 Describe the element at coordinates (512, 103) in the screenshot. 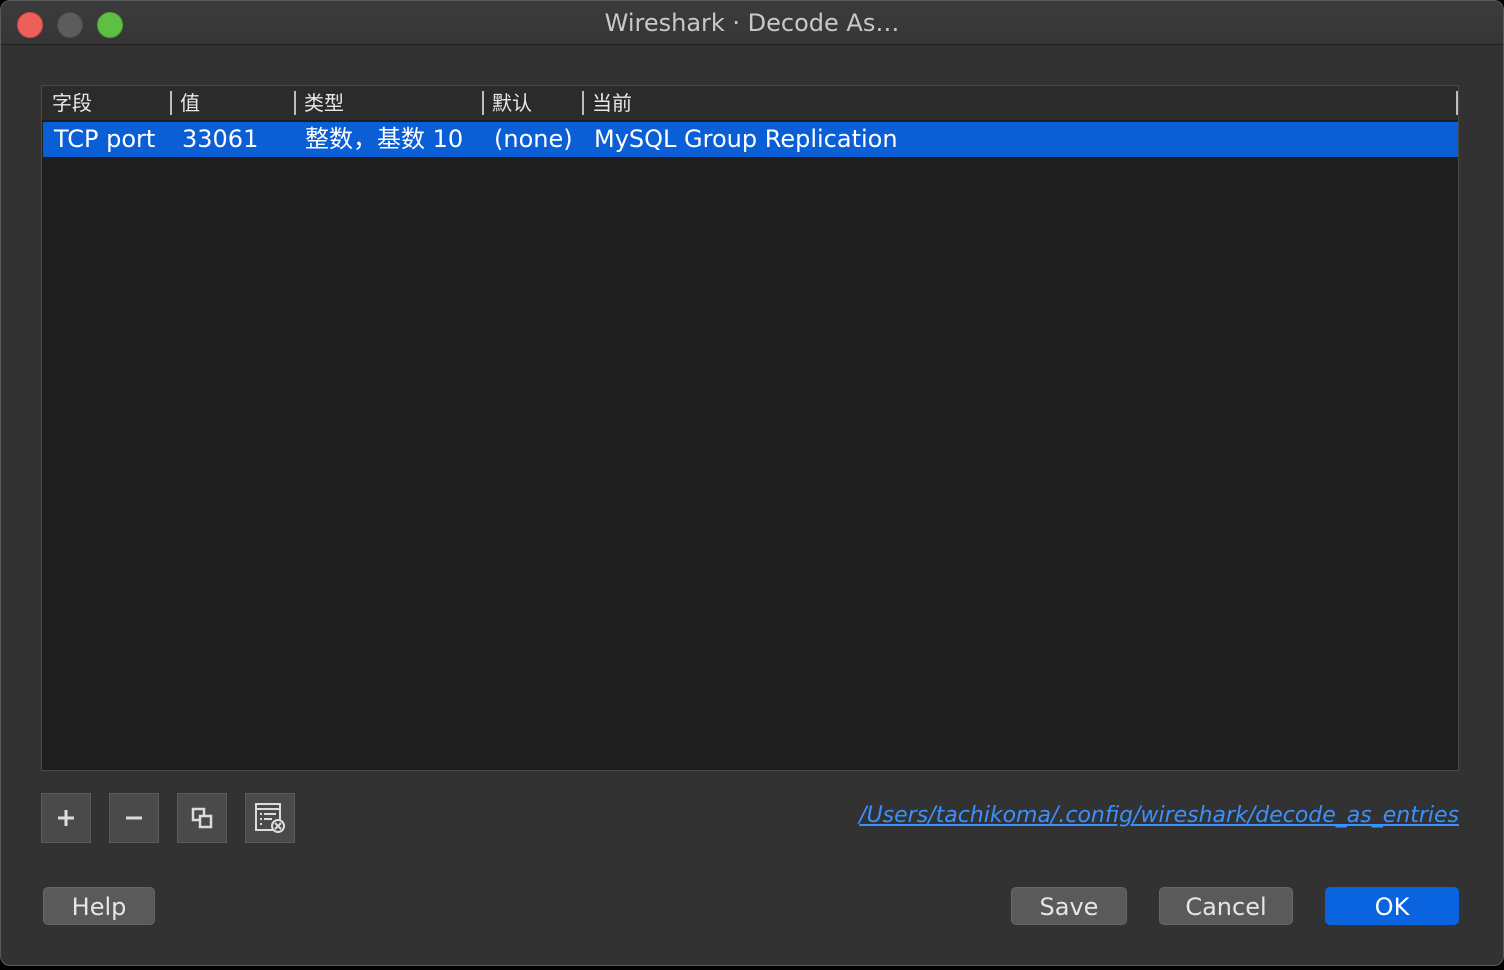

I see `column-header-default: 默认` at that location.